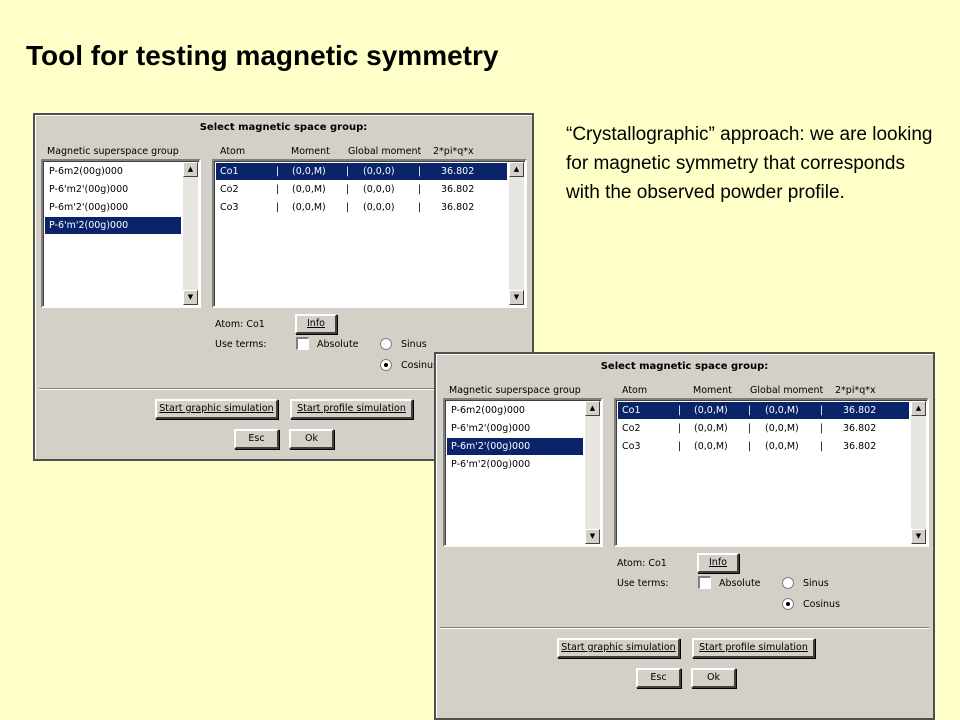 The image size is (960, 720). I want to click on atom-row-selected: Co1 | (0,0,M) | (0,0,0) | 36.802, so click(361, 171).